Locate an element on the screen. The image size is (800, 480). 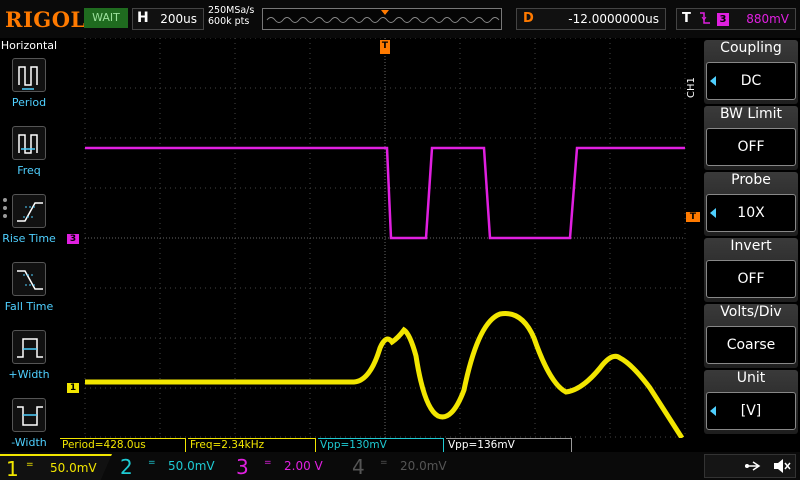
measurement-period: Period=428.0us is located at coordinates (123, 445).